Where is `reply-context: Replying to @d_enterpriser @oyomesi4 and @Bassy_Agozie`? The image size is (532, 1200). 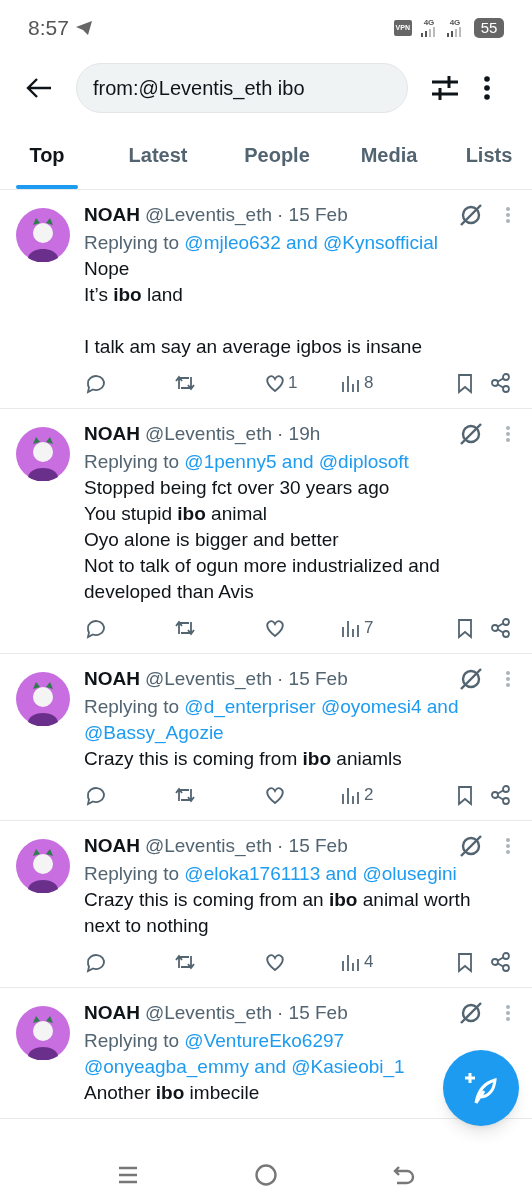
reply-context: Replying to @d_enterpriser @oyomesi4 and @Bassy_Agozie is located at coordinates (272, 720).